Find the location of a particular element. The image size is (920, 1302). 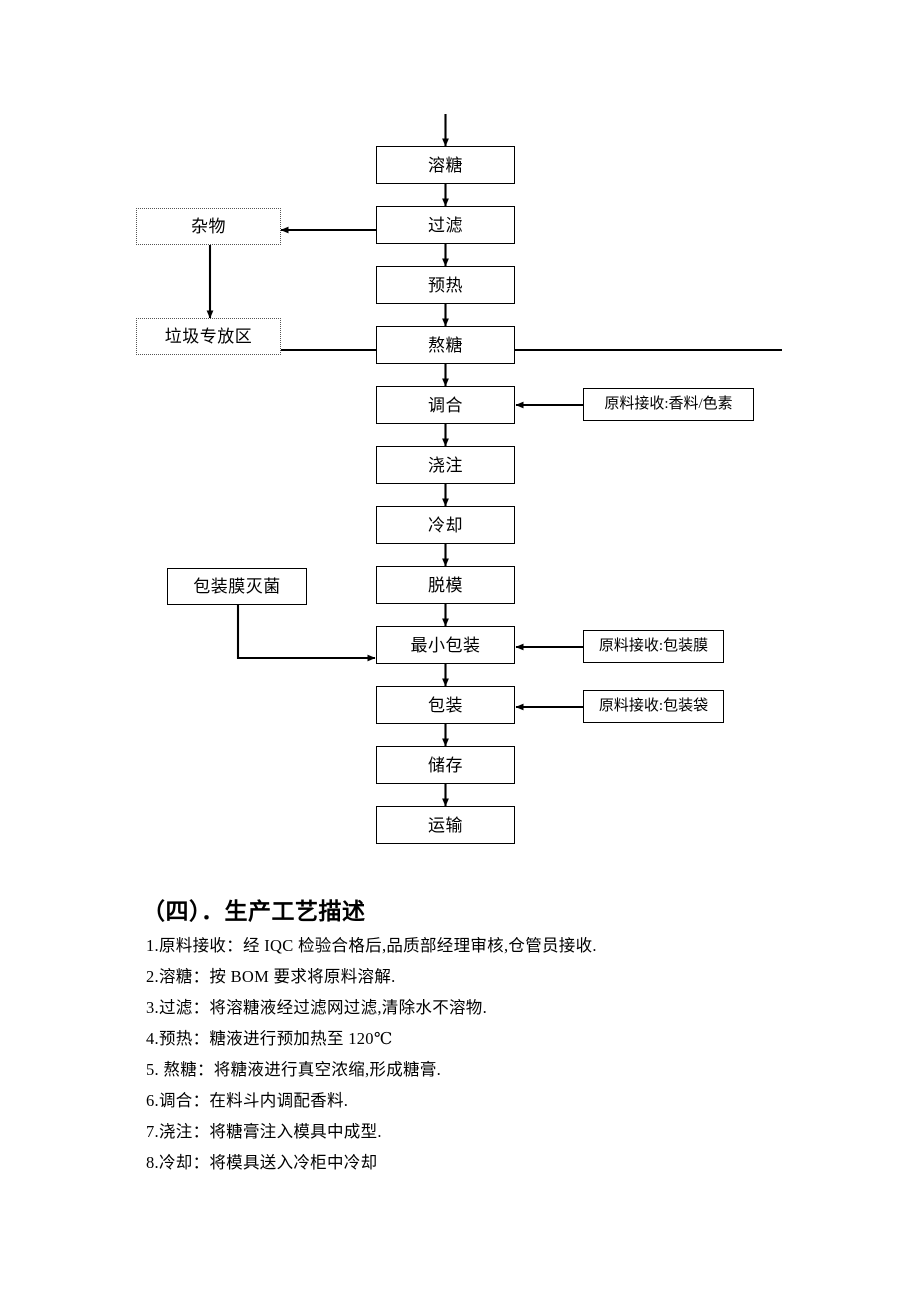

process-node-filter: 过滤 is located at coordinates (445, 225).